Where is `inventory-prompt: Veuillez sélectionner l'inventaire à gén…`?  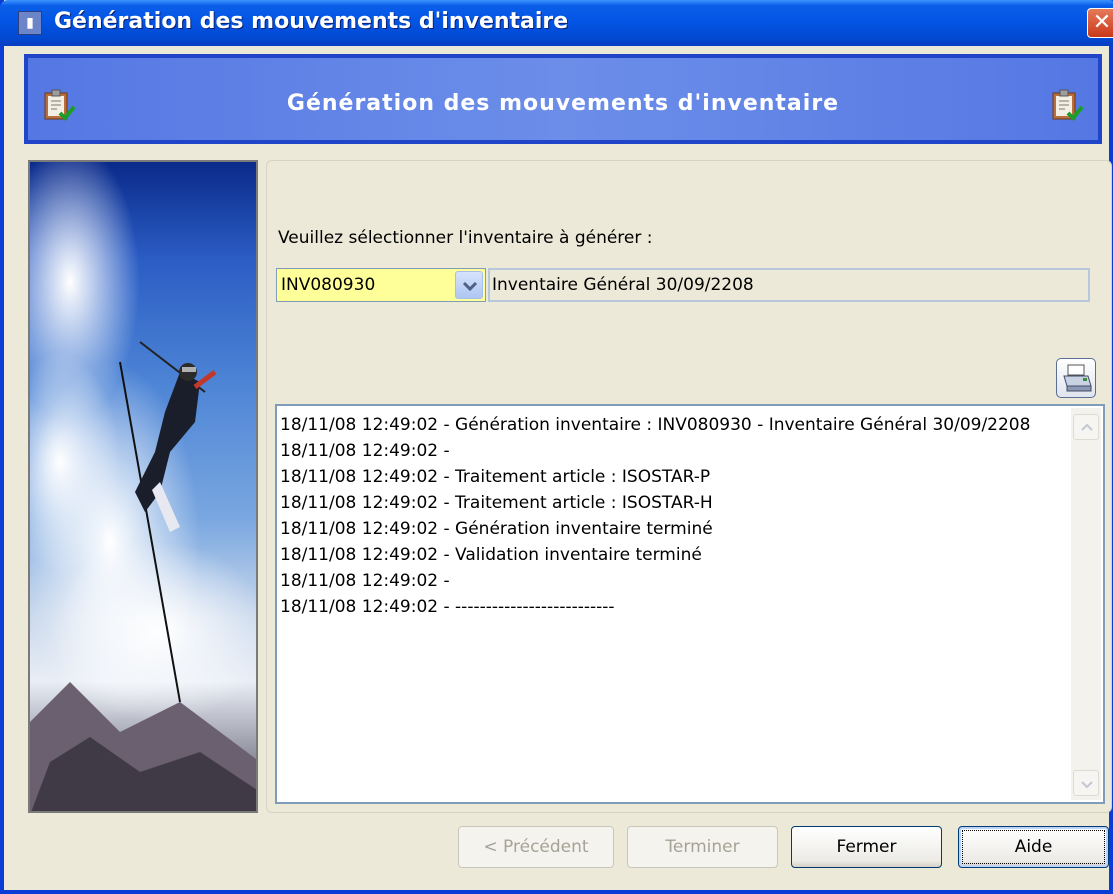
inventory-prompt: Veuillez sélectionner l'inventaire à gén… is located at coordinates (465, 238).